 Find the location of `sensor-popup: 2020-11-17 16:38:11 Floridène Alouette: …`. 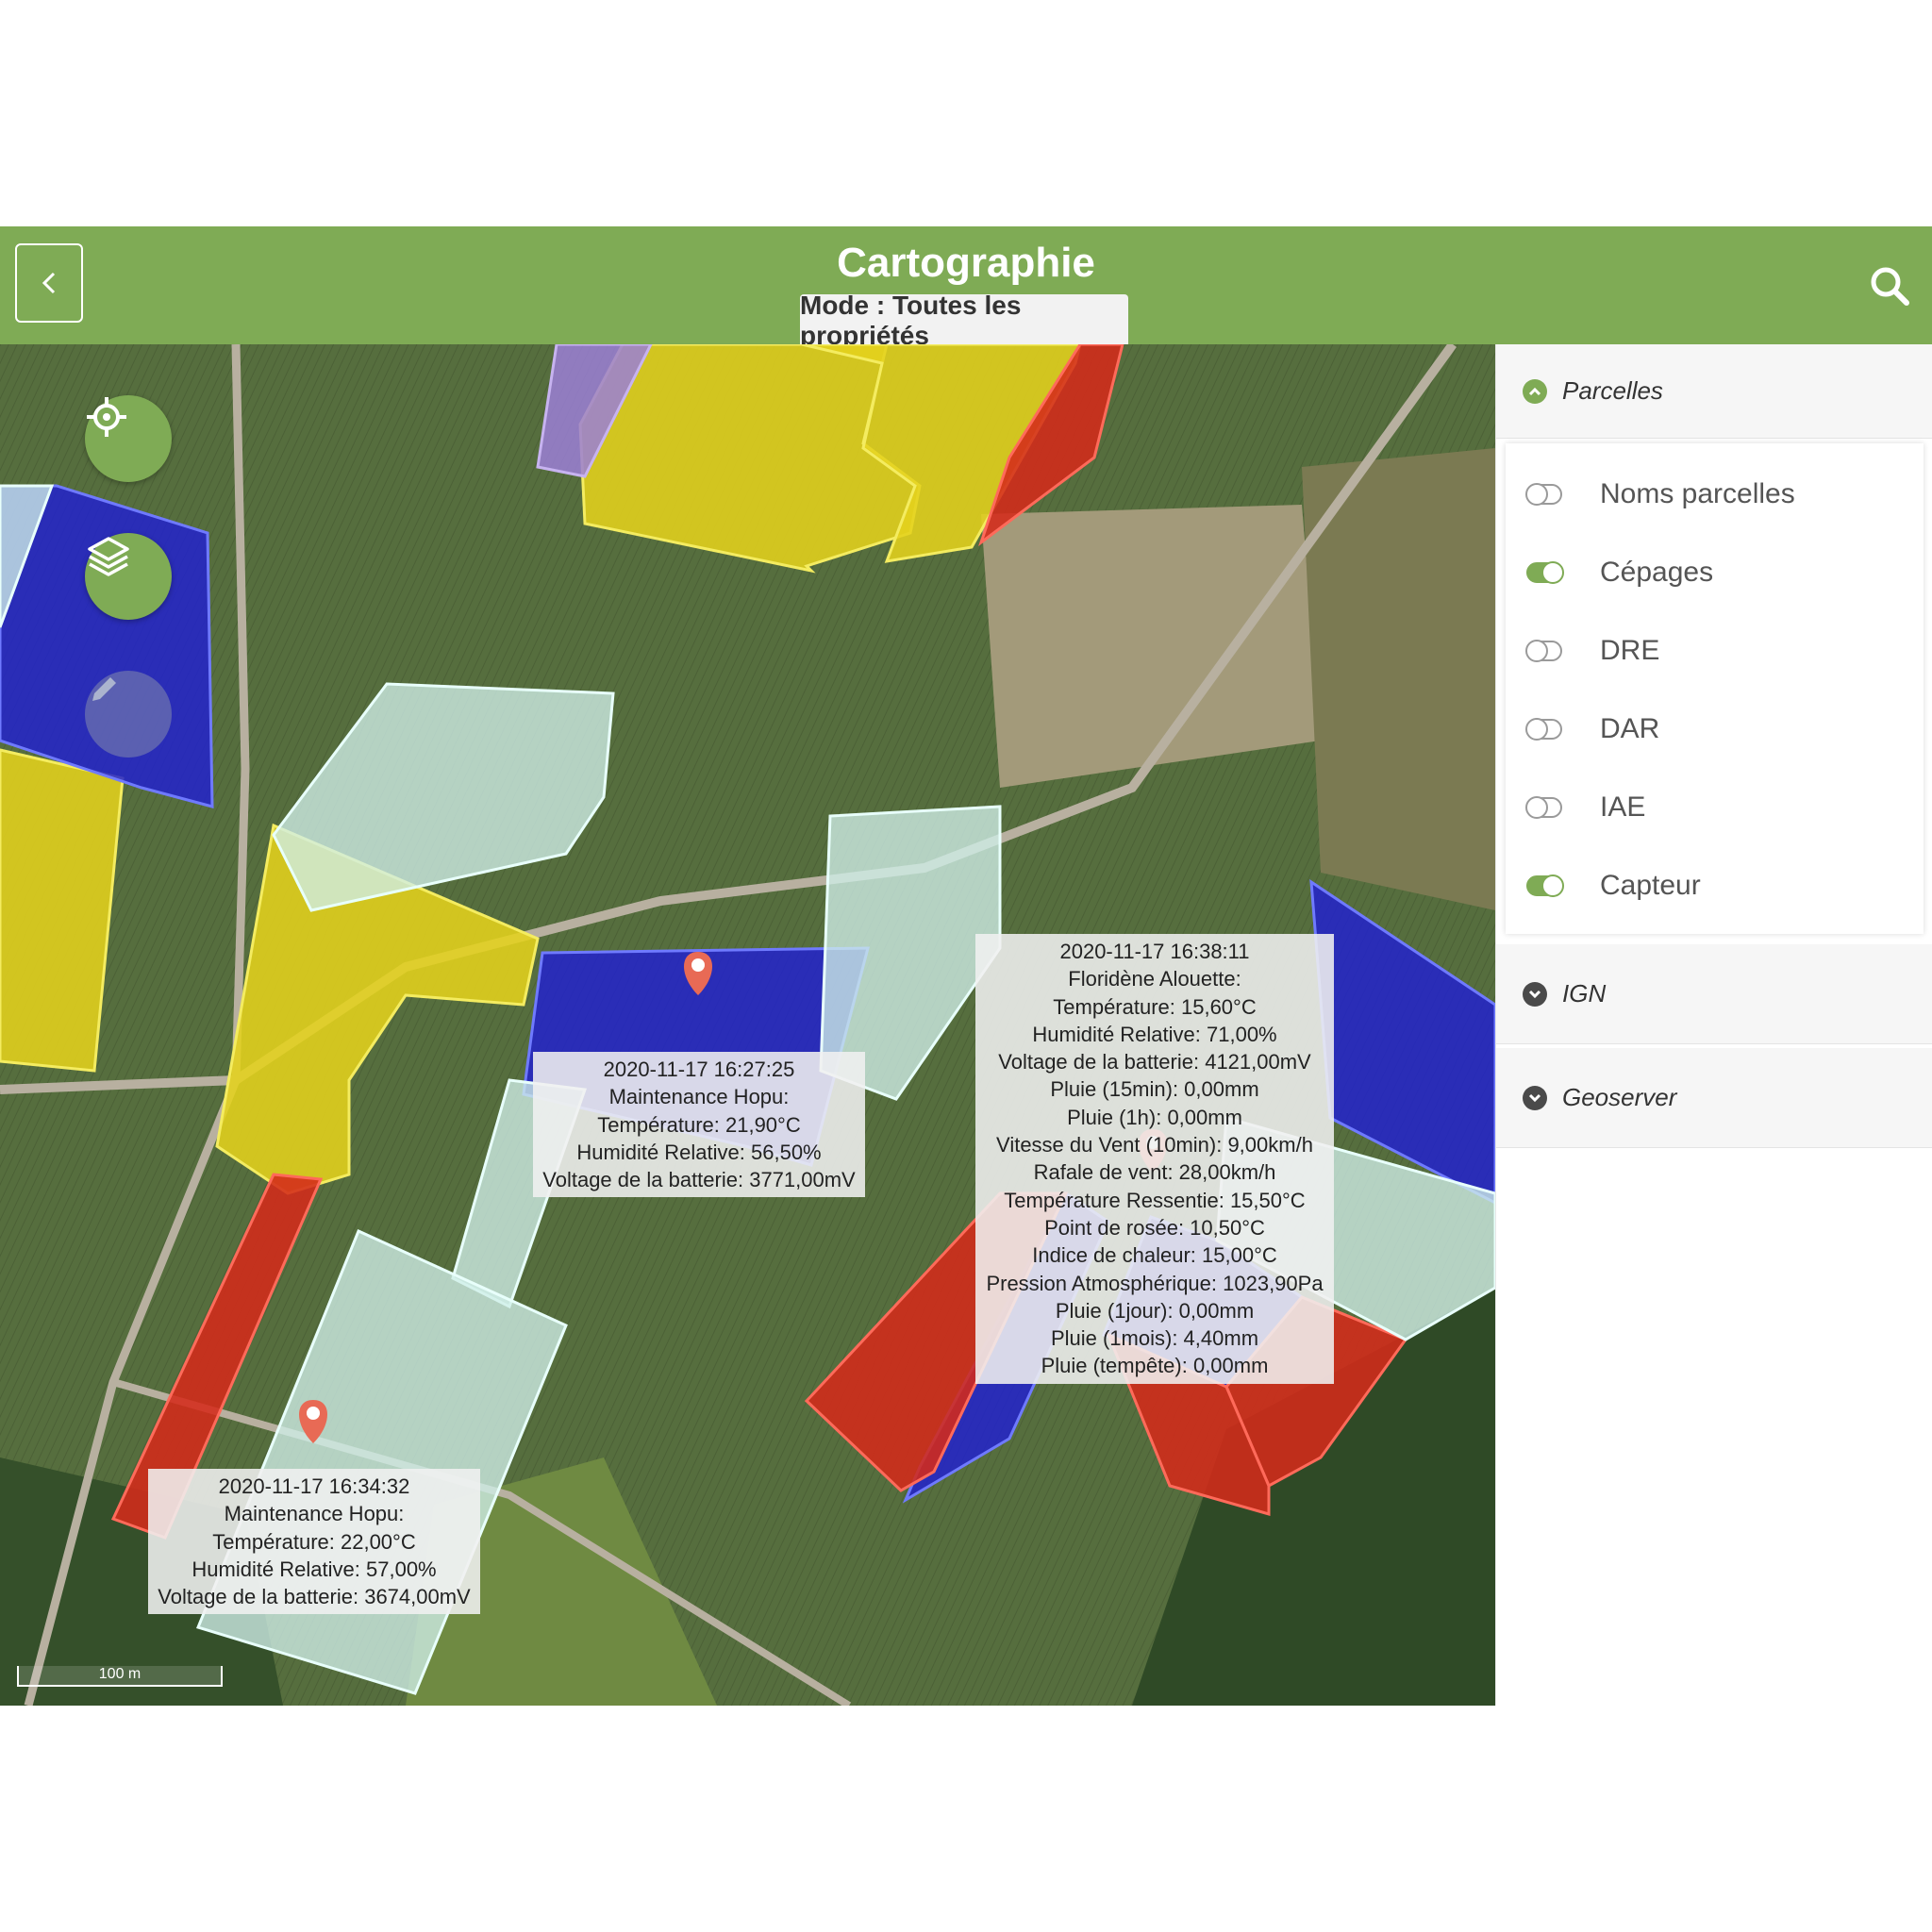

sensor-popup: 2020-11-17 16:38:11 Floridène Alouette: … is located at coordinates (1155, 1159).